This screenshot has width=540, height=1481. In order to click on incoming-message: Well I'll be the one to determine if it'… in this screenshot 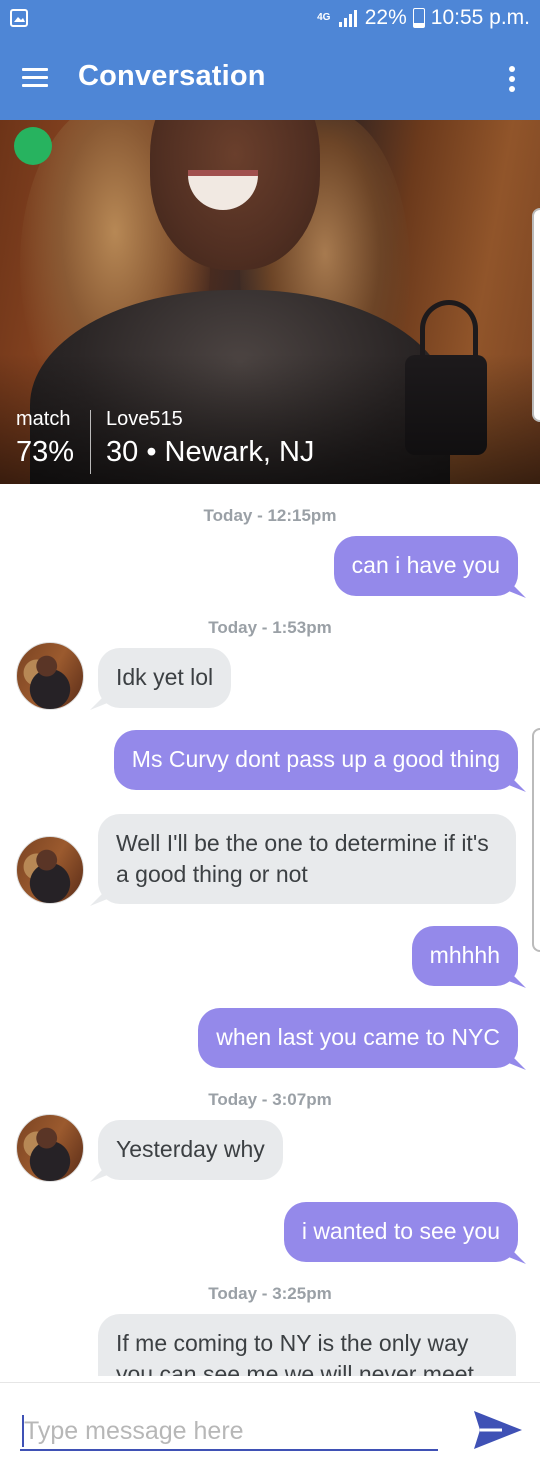, I will do `click(307, 859)`.